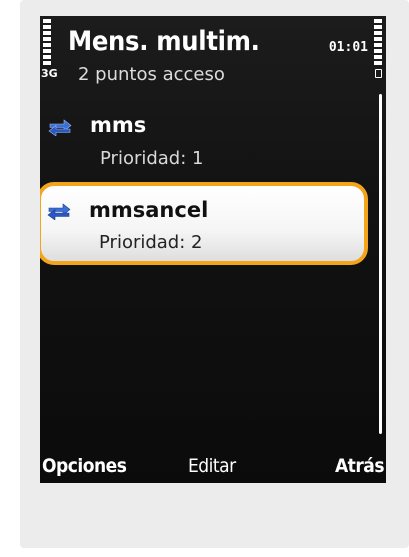 The width and height of the screenshot is (409, 557). I want to click on softkey-bar: Opciones Editar Atrás, so click(213, 465).